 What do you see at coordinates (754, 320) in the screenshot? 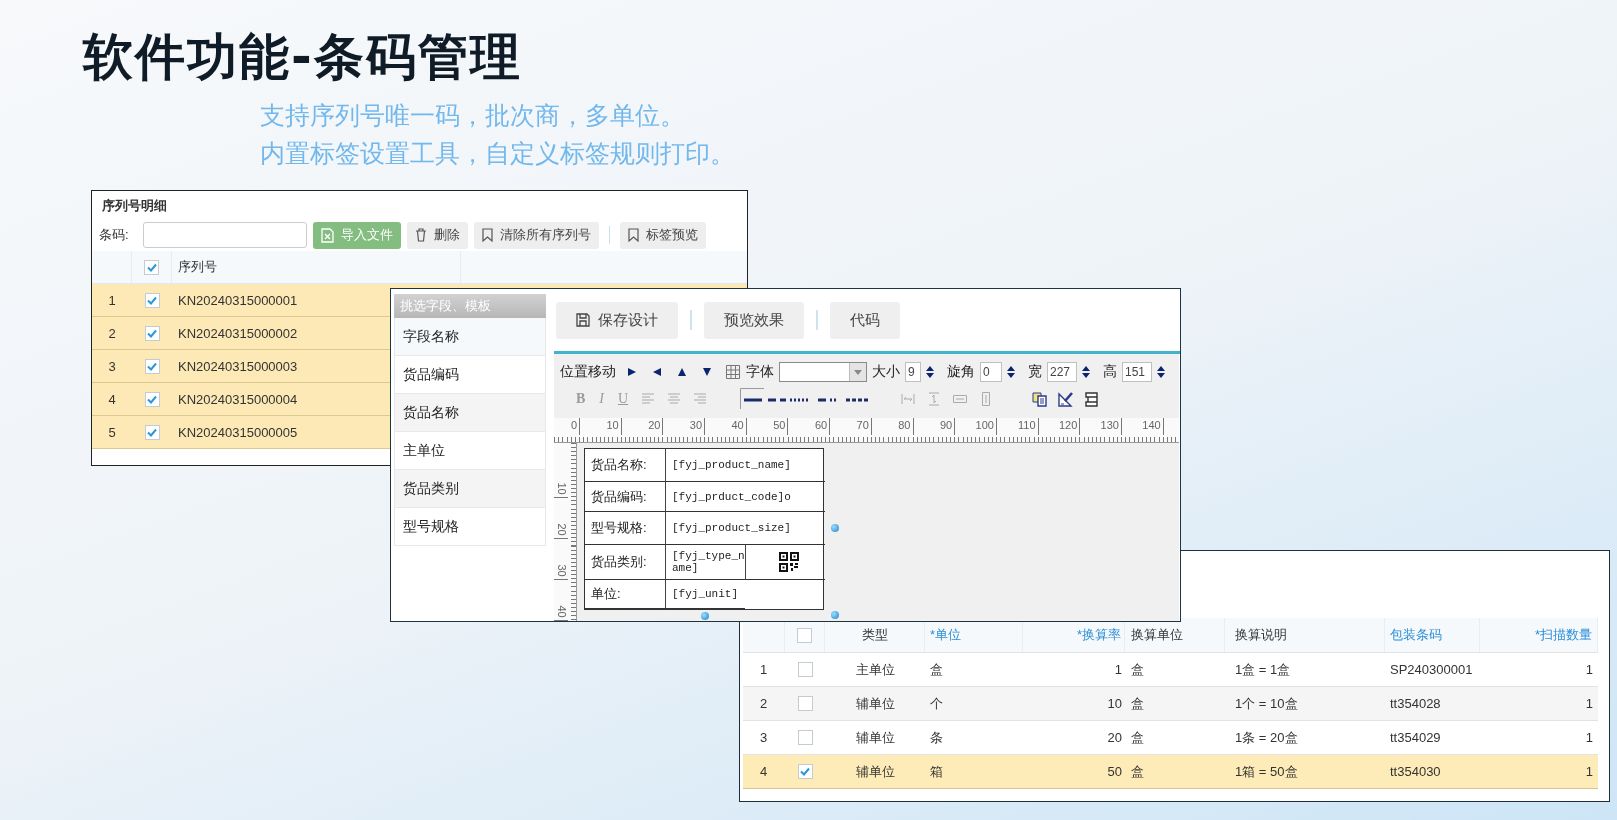
I see `action-button: 预览效果` at bounding box center [754, 320].